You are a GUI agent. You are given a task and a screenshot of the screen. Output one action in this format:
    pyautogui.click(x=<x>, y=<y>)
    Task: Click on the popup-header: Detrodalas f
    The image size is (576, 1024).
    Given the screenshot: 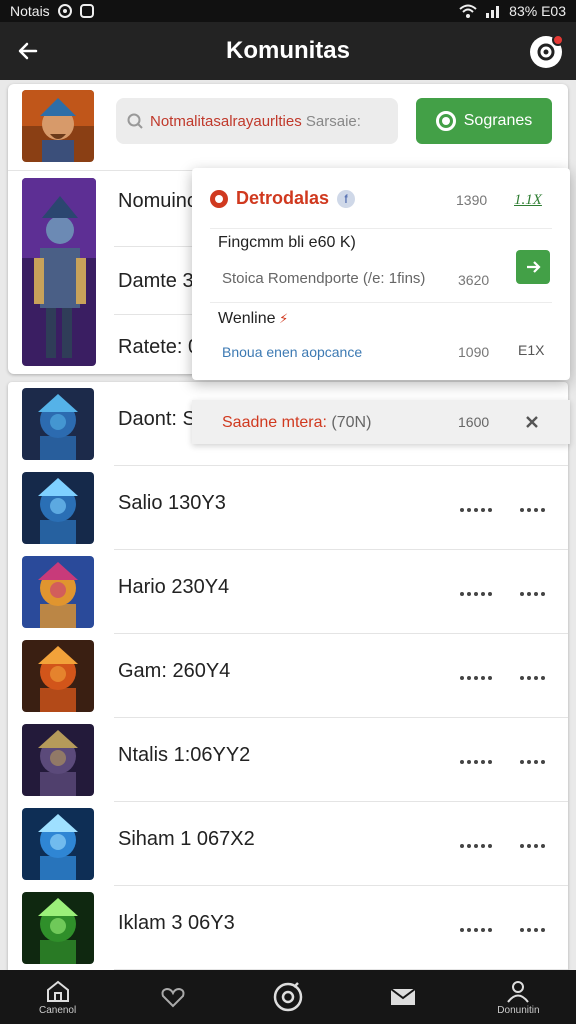 What is the action you would take?
    pyautogui.click(x=283, y=198)
    